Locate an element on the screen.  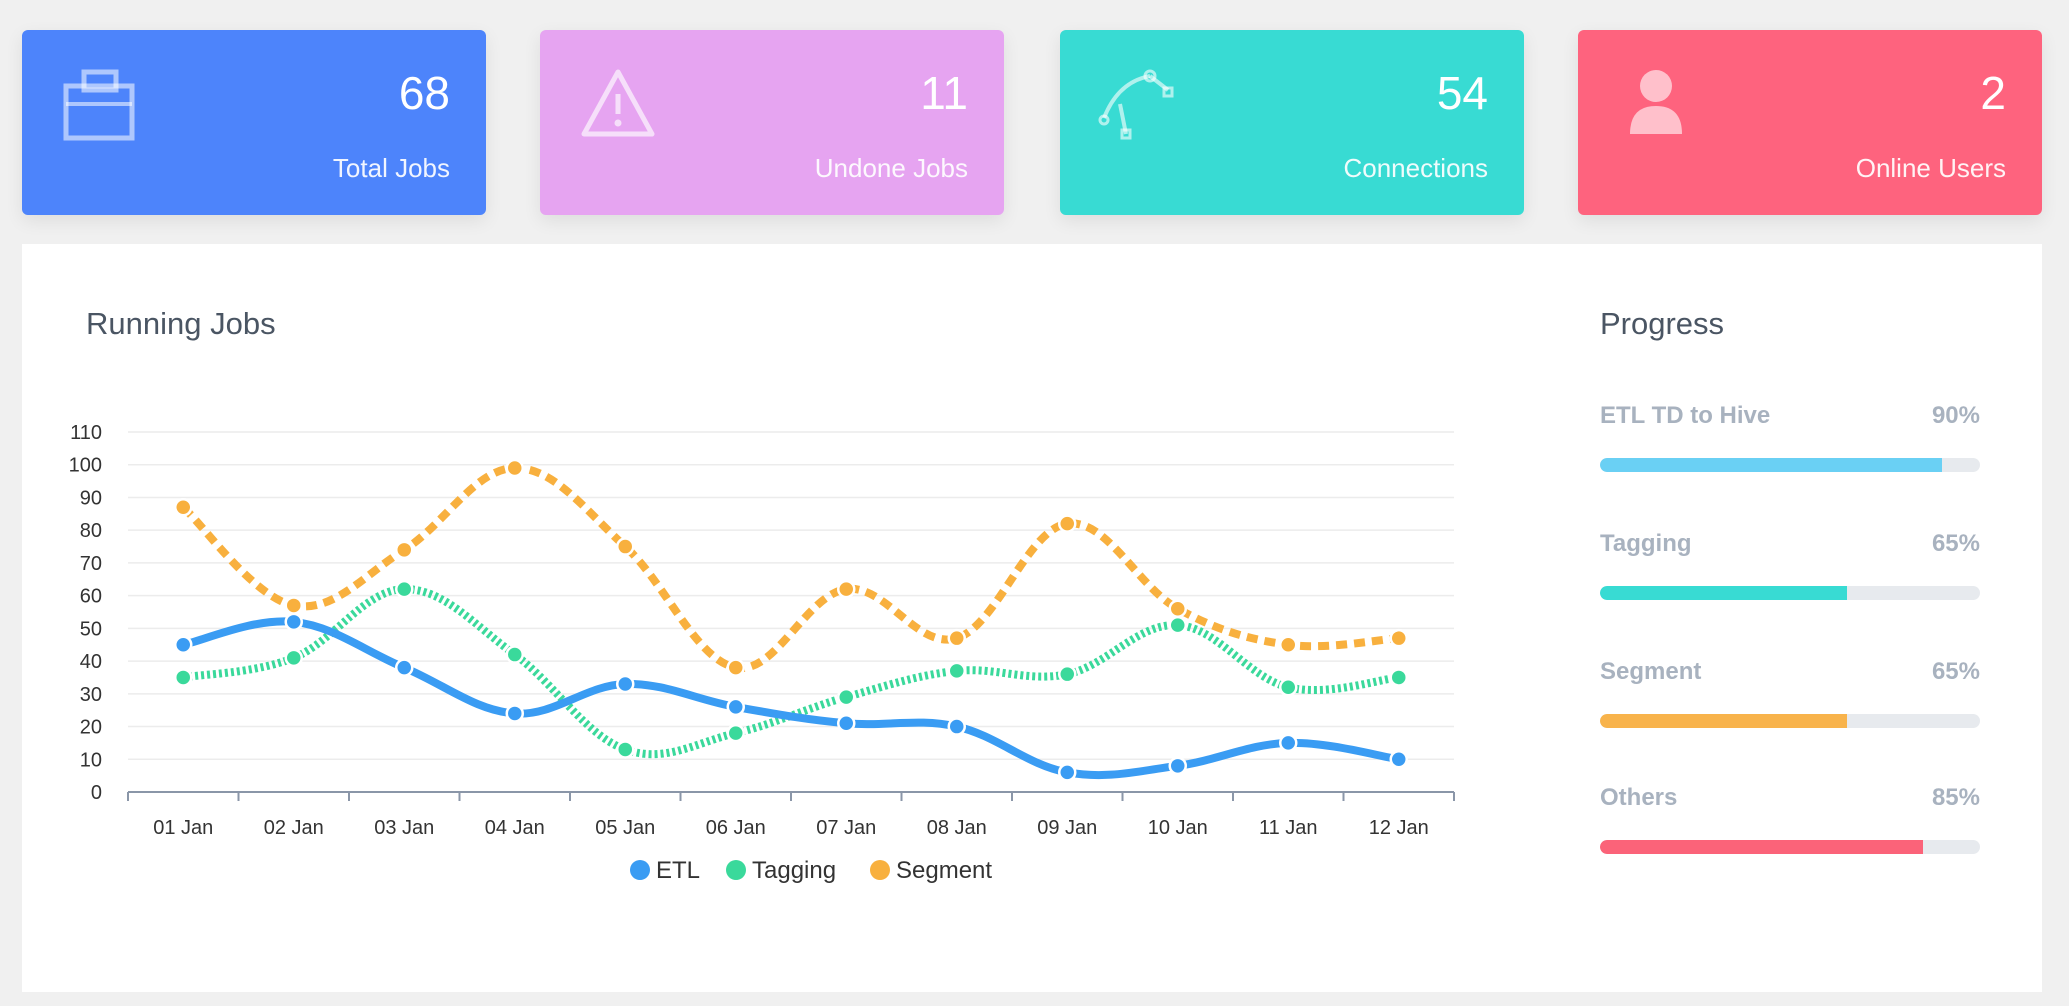
y-tick-label: 0 is located at coordinates (96, 793).